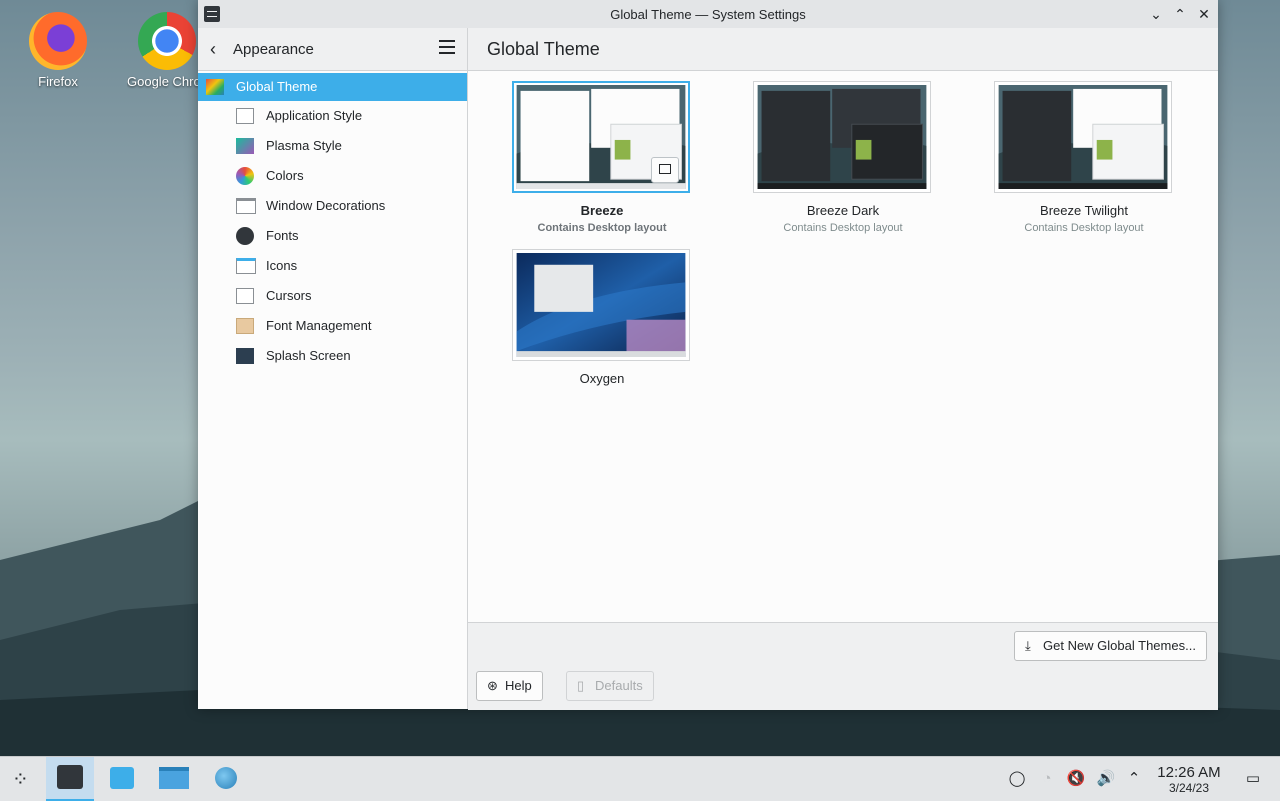  What do you see at coordinates (843, 210) in the screenshot?
I see `theme-name: Breeze Dark` at bounding box center [843, 210].